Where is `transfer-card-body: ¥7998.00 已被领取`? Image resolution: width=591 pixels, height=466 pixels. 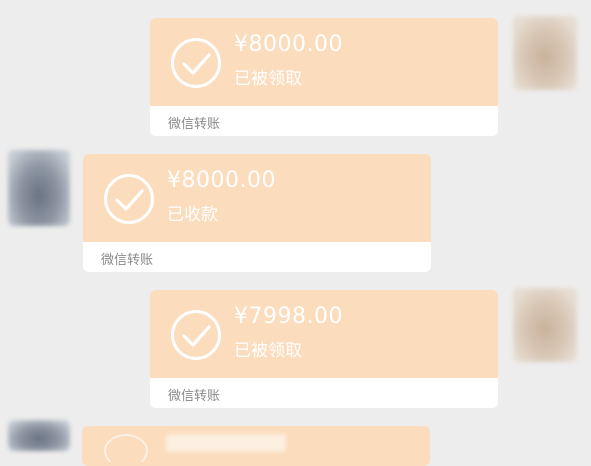 transfer-card-body: ¥7998.00 已被领取 is located at coordinates (324, 334).